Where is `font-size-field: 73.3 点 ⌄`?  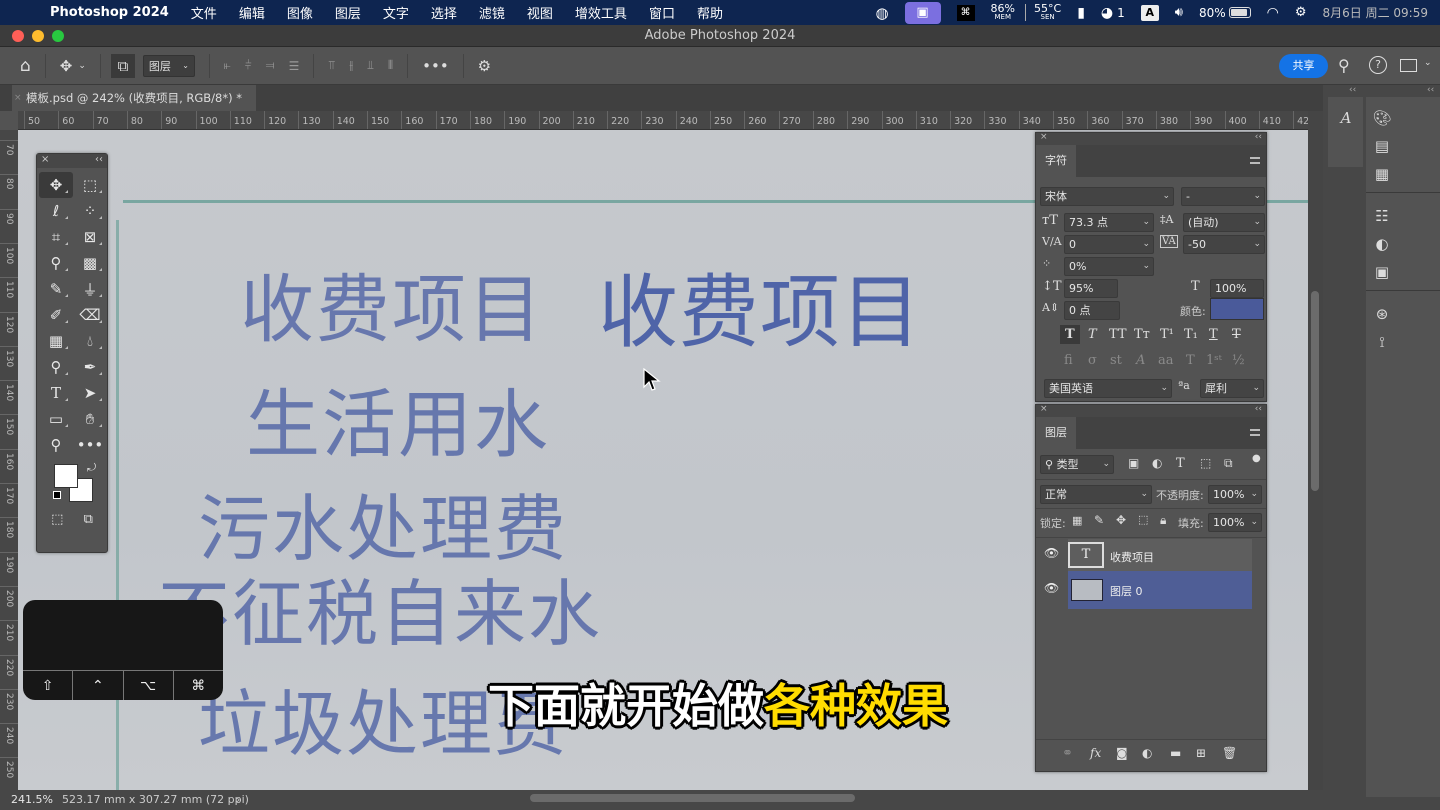 font-size-field: 73.3 点 ⌄ is located at coordinates (1109, 222).